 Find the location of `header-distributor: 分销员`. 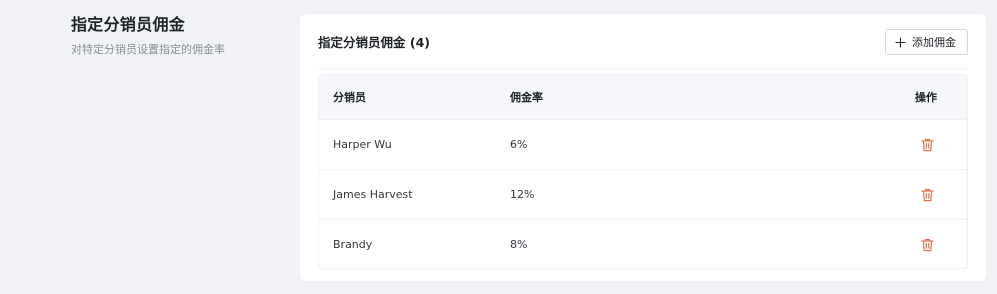

header-distributor: 分销员 is located at coordinates (349, 97).